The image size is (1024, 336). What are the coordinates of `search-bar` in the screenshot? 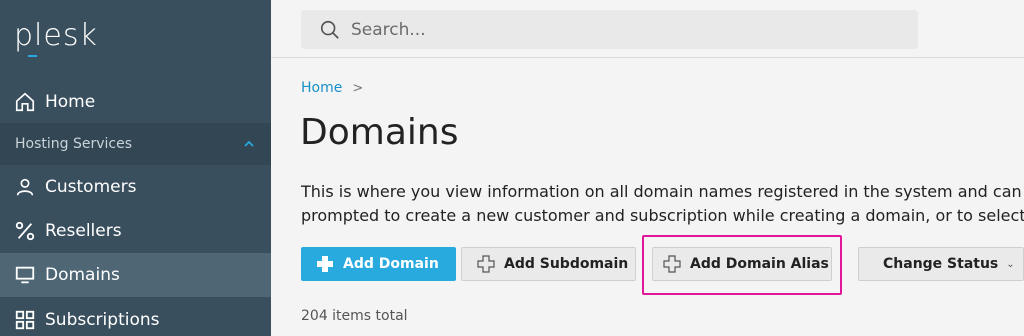 It's located at (609, 29).